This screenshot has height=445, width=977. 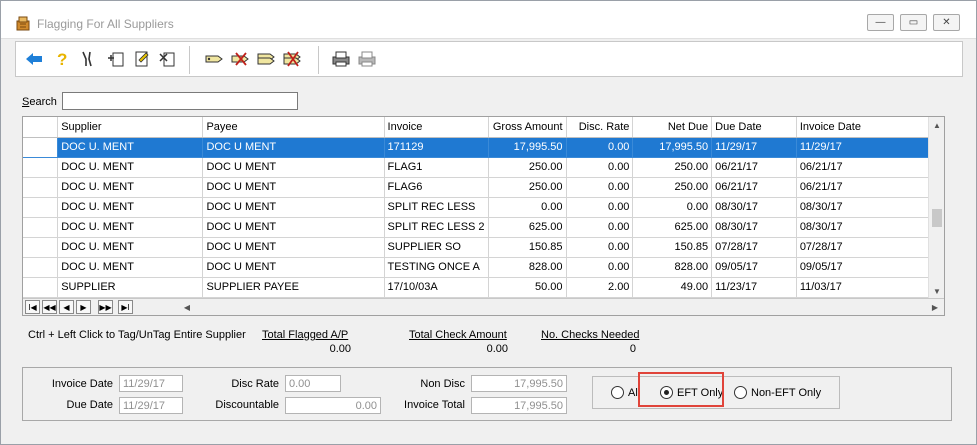 I want to click on previous-record-button: ◀, so click(x=66, y=307).